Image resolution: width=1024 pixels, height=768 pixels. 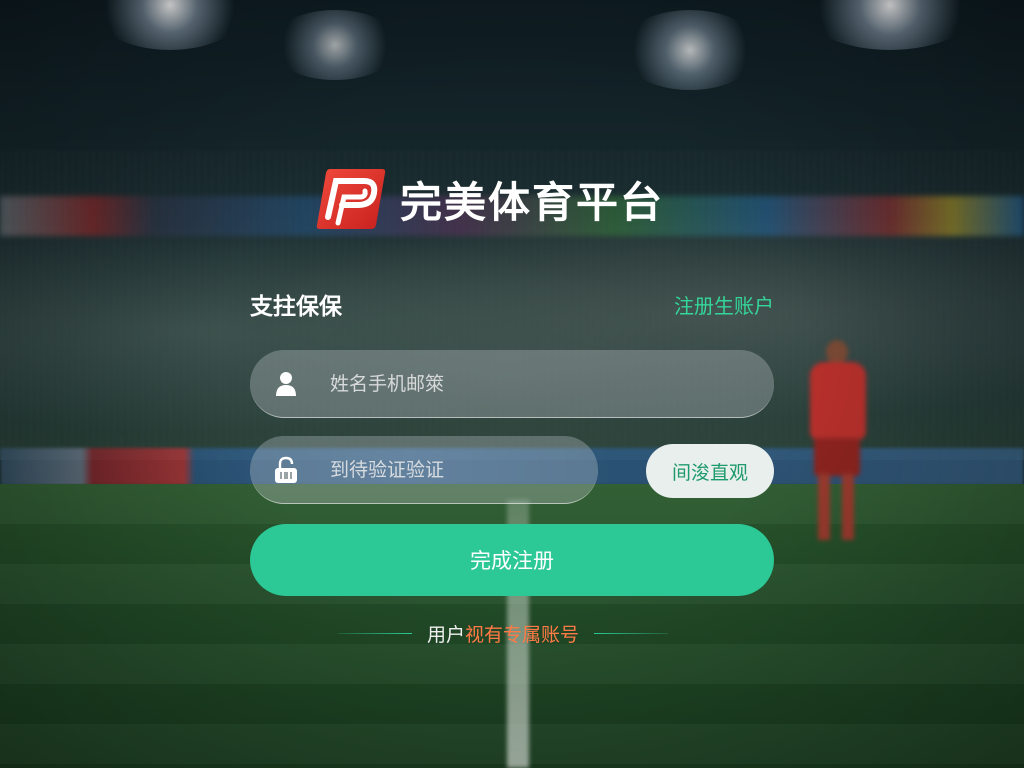 What do you see at coordinates (445, 634) in the screenshot?
I see `footer-prefix: 用户` at bounding box center [445, 634].